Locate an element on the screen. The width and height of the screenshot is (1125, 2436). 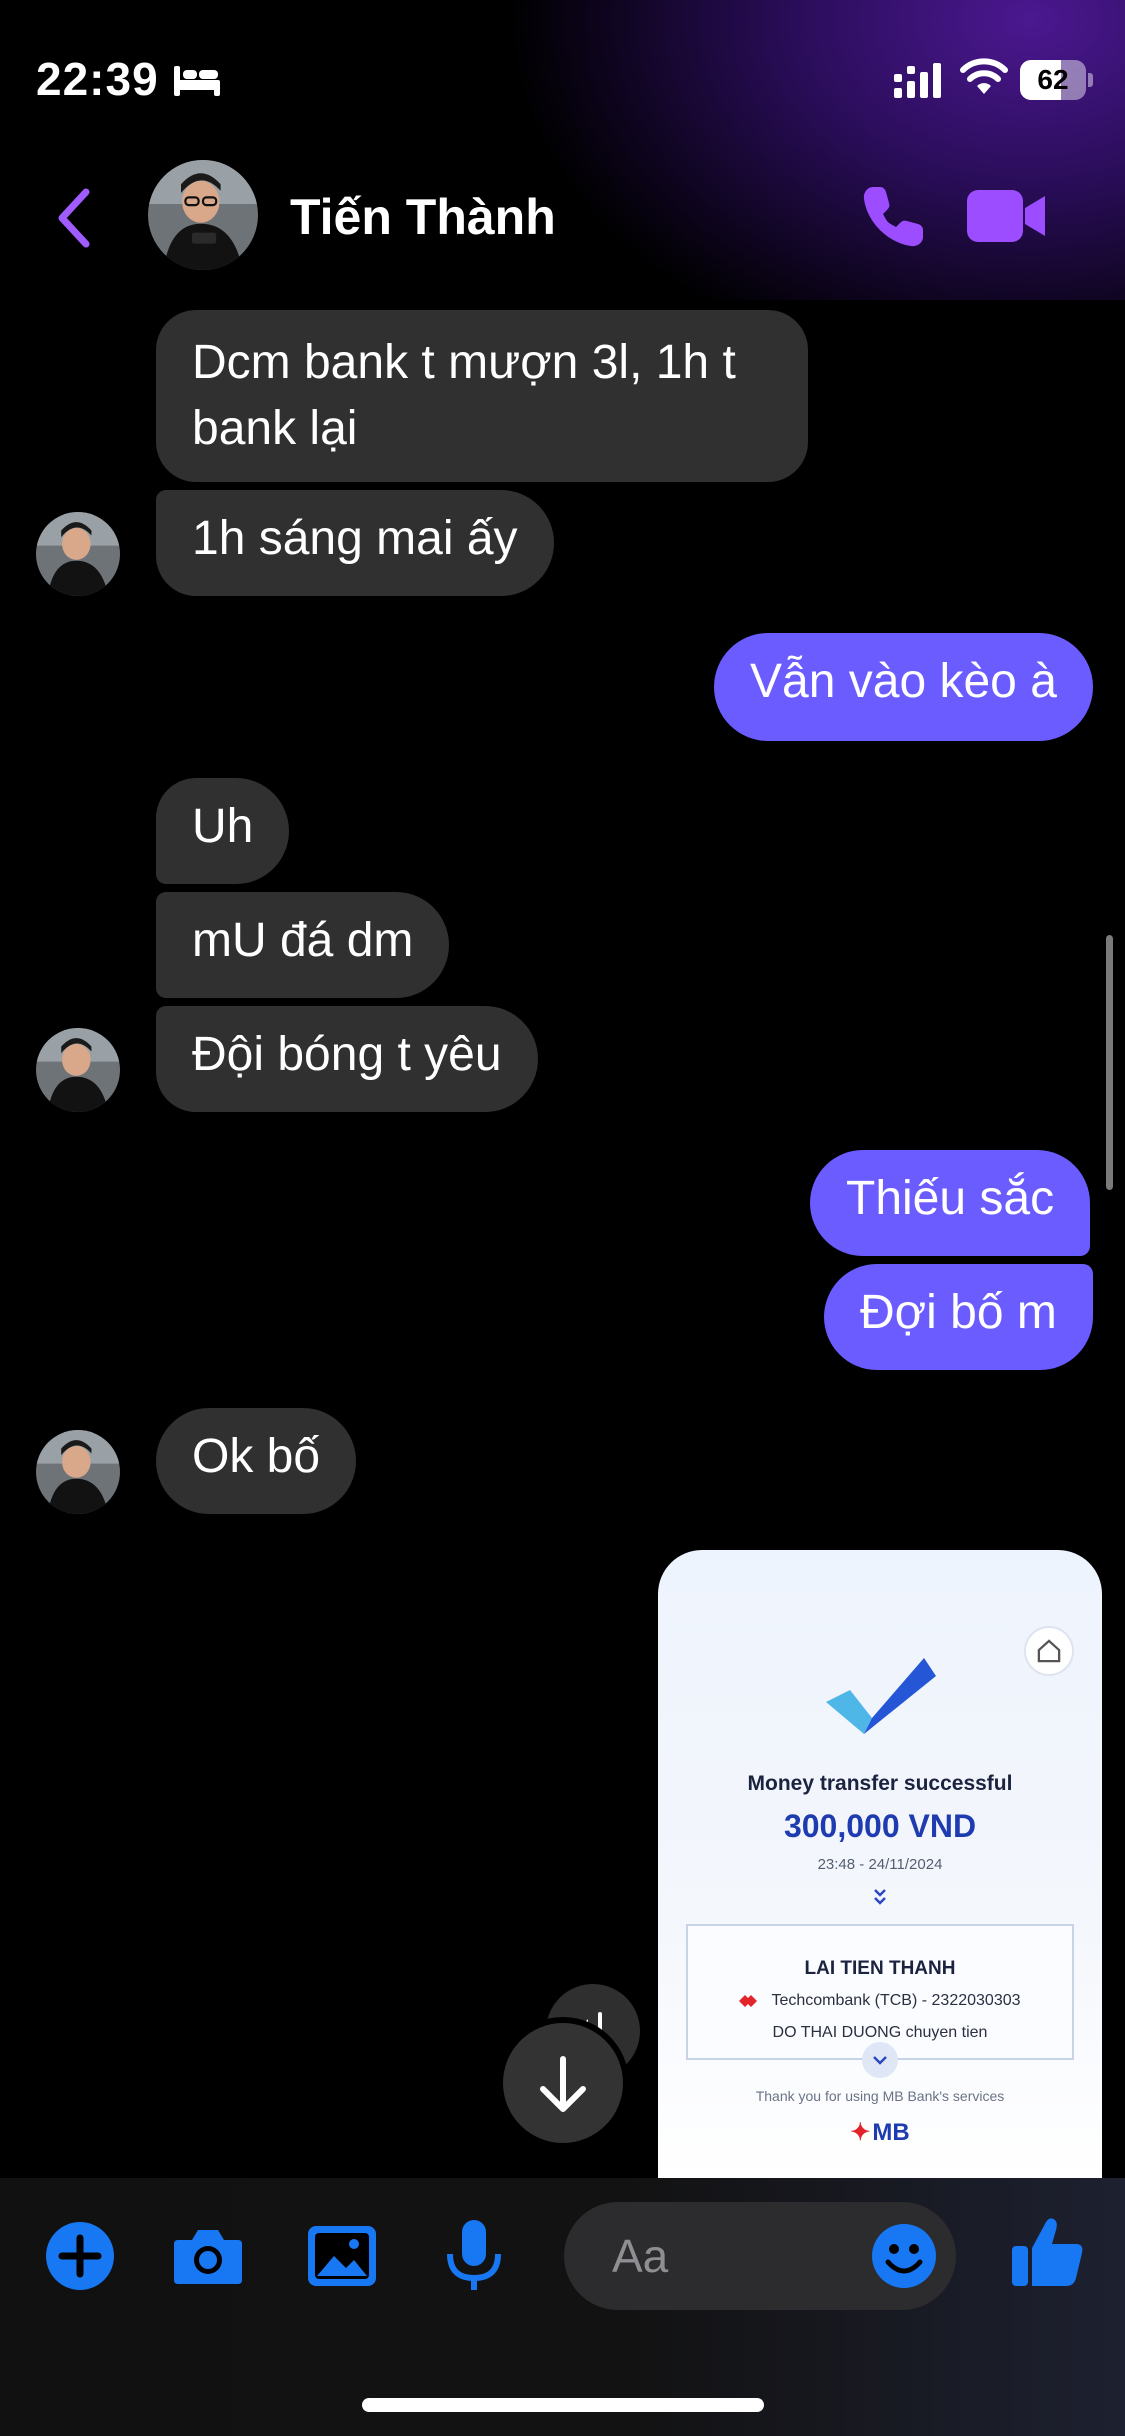
like-icon is located at coordinates (1048, 2252).